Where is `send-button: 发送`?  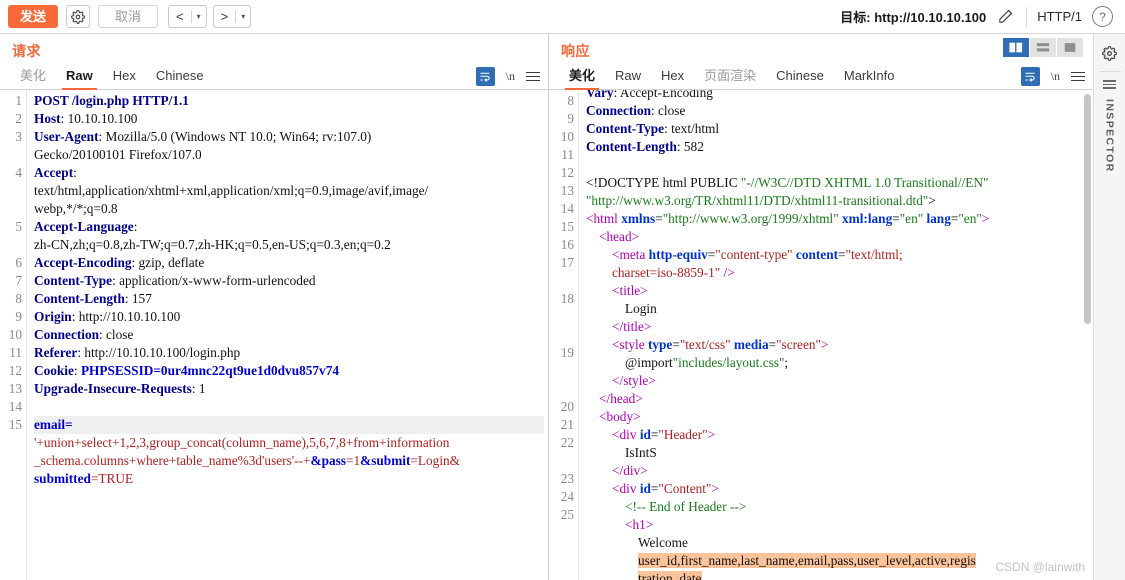 send-button: 发送 is located at coordinates (33, 16).